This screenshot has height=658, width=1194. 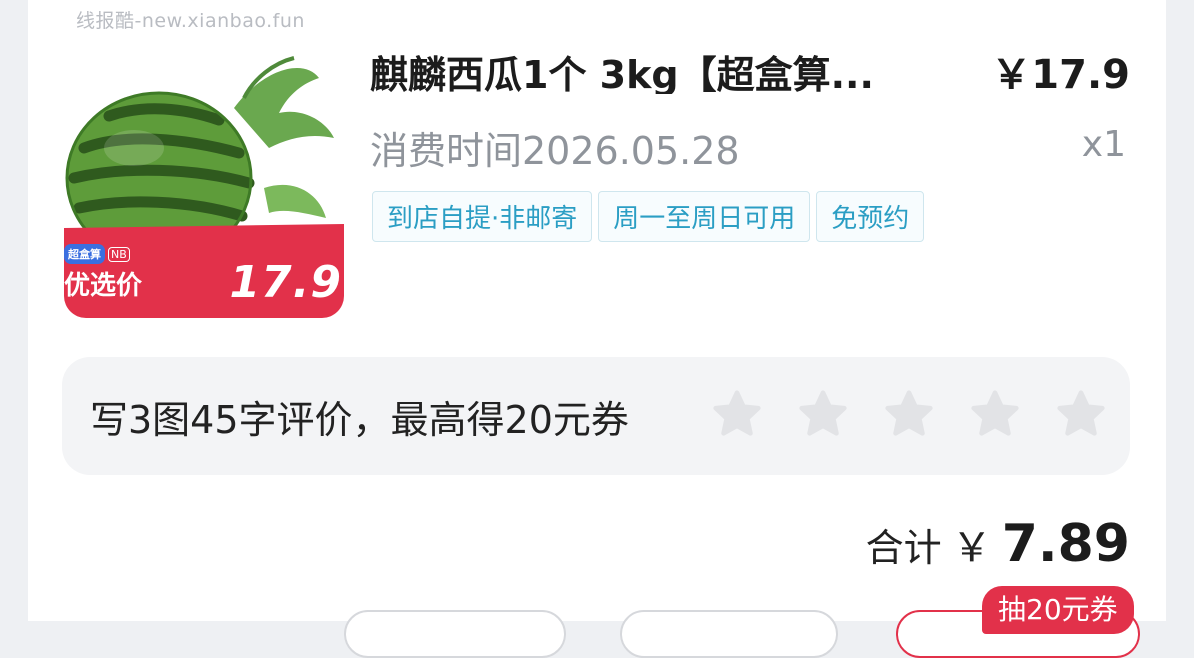 What do you see at coordinates (737, 414) in the screenshot?
I see `star-1-icon` at bounding box center [737, 414].